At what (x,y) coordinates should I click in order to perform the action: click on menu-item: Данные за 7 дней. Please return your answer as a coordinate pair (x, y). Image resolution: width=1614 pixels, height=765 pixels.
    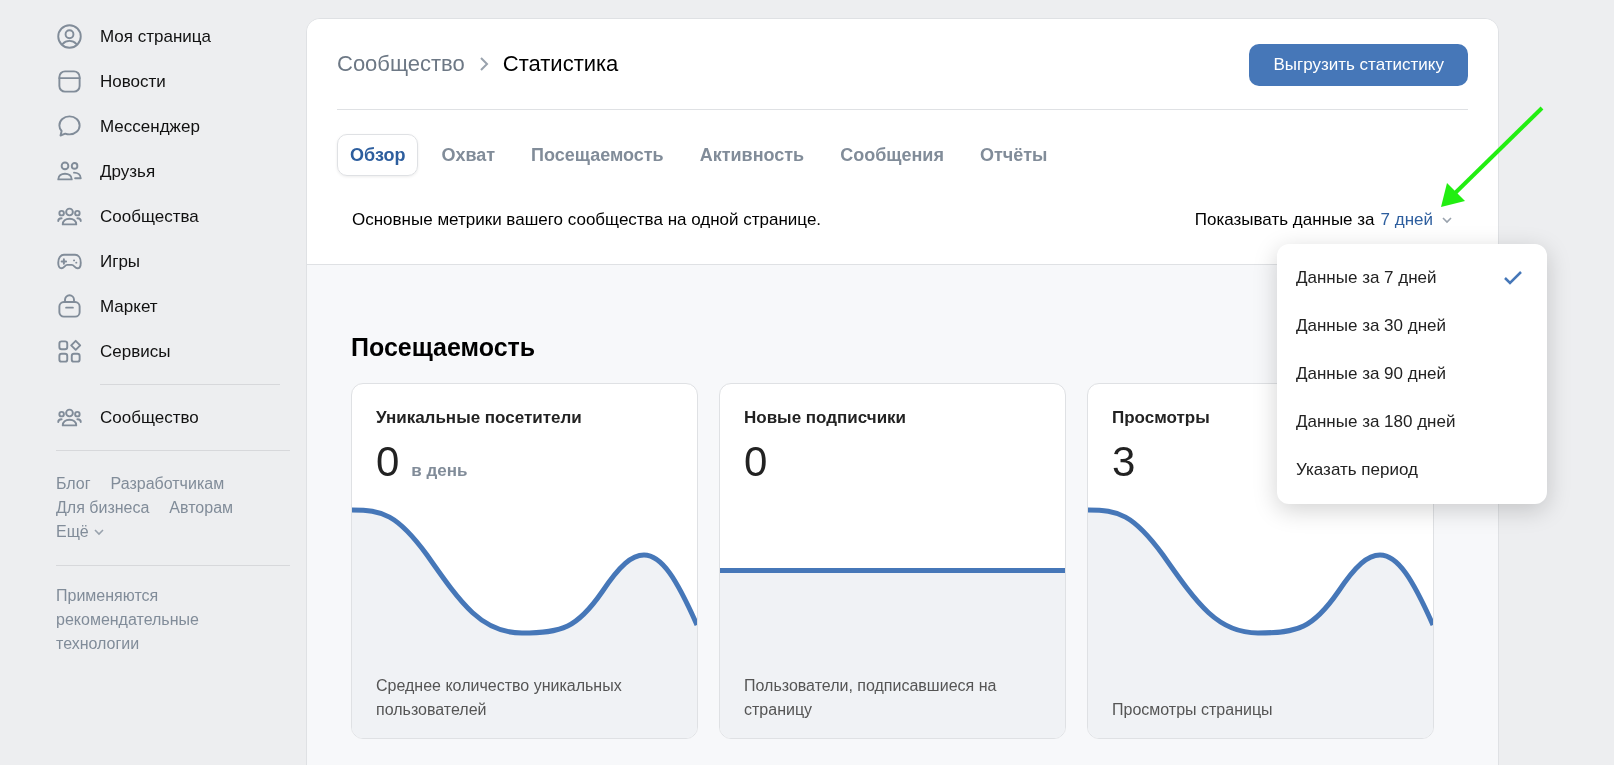
    Looking at the image, I should click on (1412, 278).